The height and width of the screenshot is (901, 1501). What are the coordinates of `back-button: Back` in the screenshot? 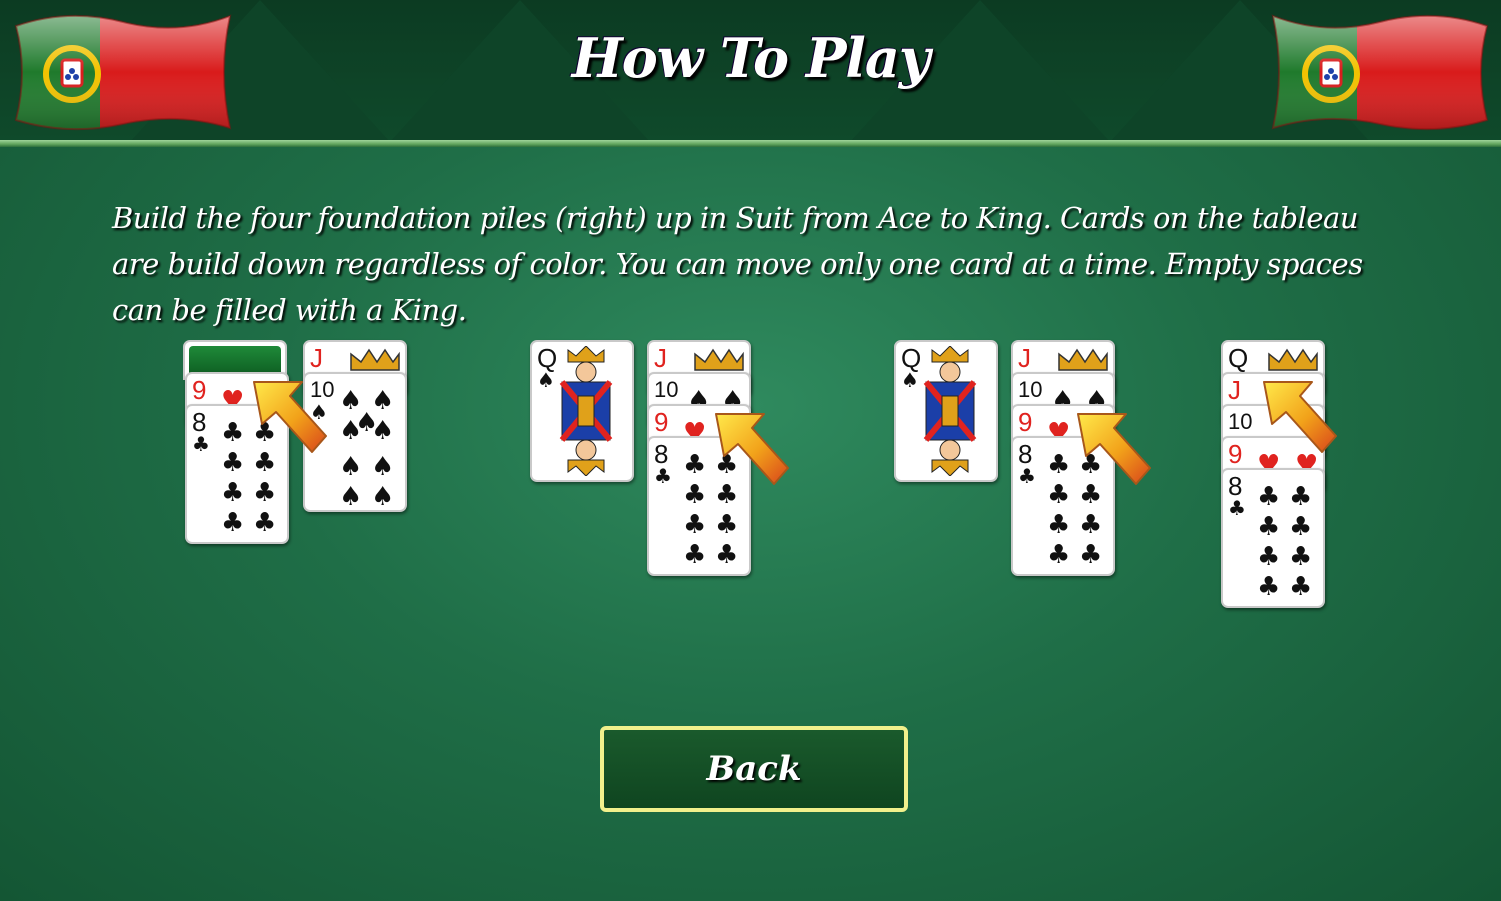 It's located at (754, 769).